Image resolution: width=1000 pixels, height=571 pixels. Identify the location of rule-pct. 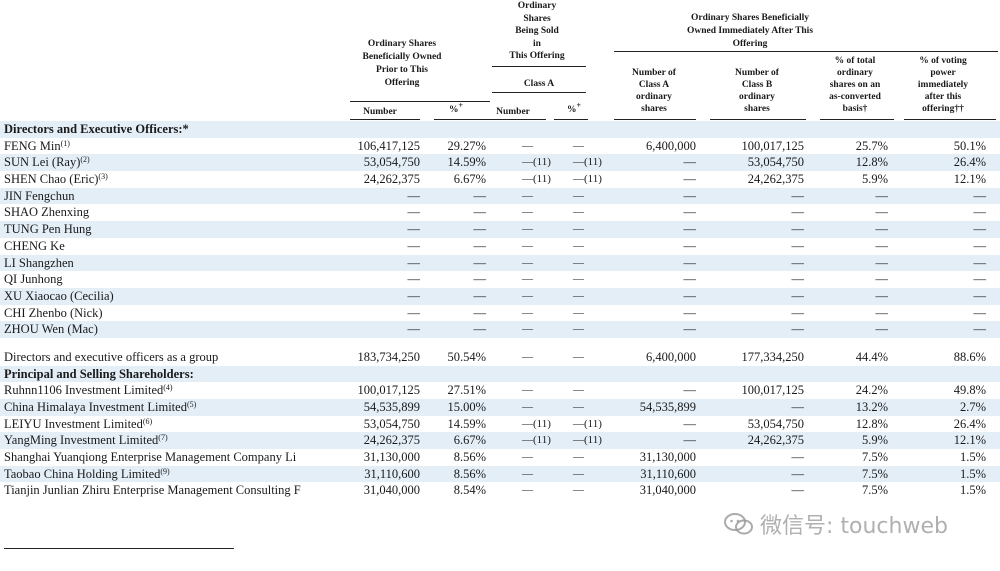
(462, 119).